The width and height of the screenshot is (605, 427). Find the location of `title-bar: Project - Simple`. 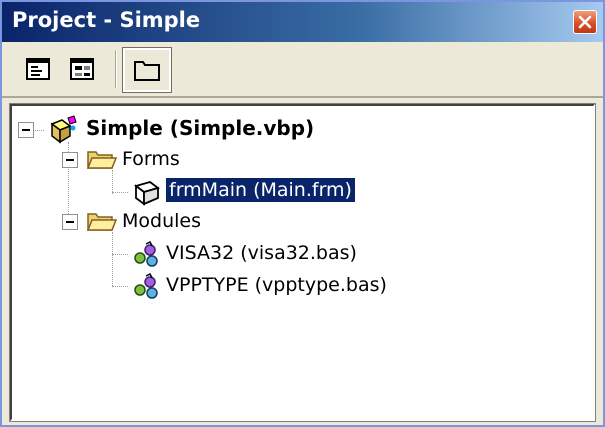

title-bar: Project - Simple is located at coordinates (302, 22).